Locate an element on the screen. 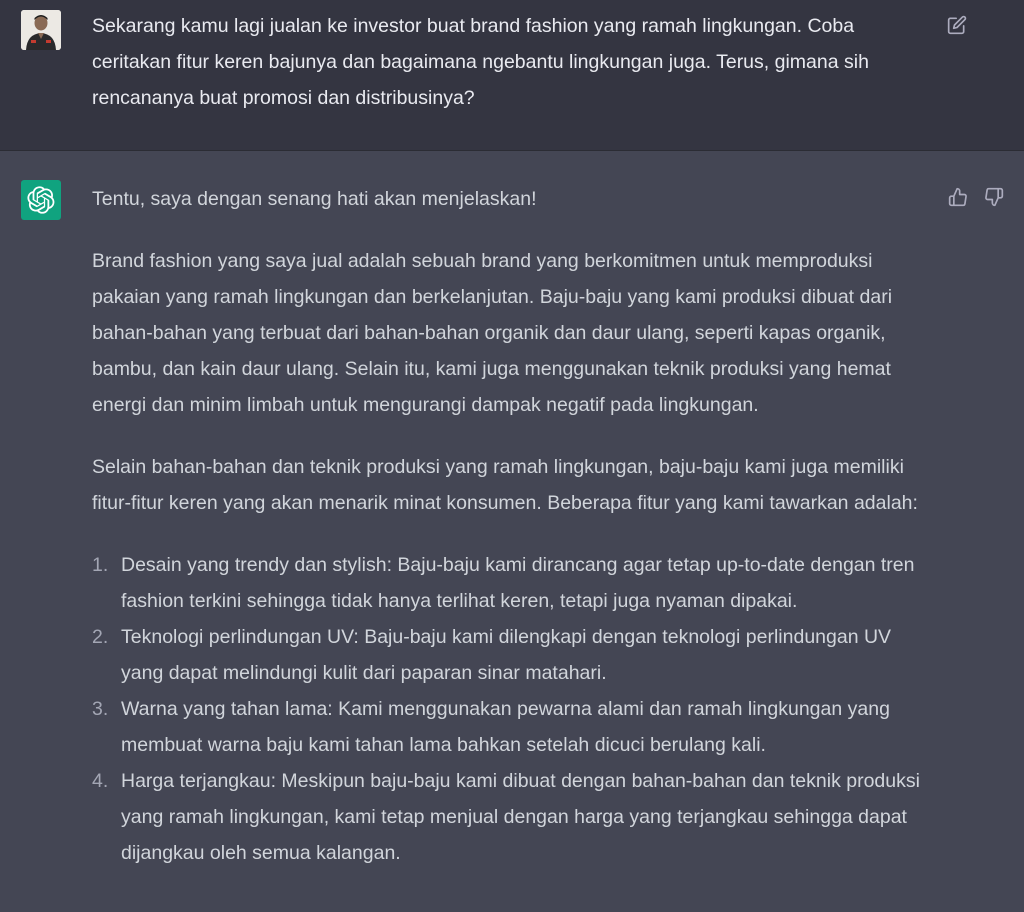  list-item-number: 1. is located at coordinates (100, 565).